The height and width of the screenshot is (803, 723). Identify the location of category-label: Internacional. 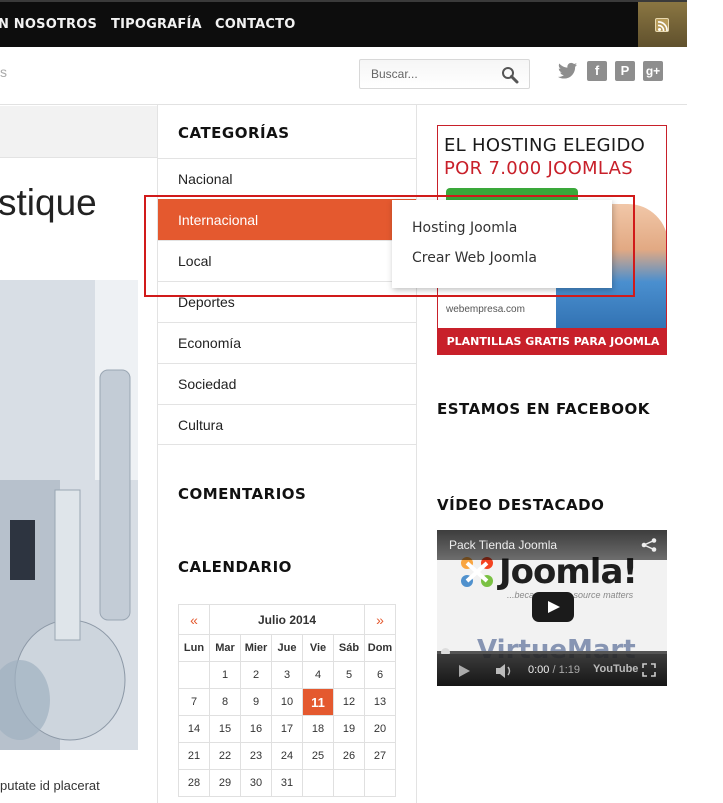
(218, 220).